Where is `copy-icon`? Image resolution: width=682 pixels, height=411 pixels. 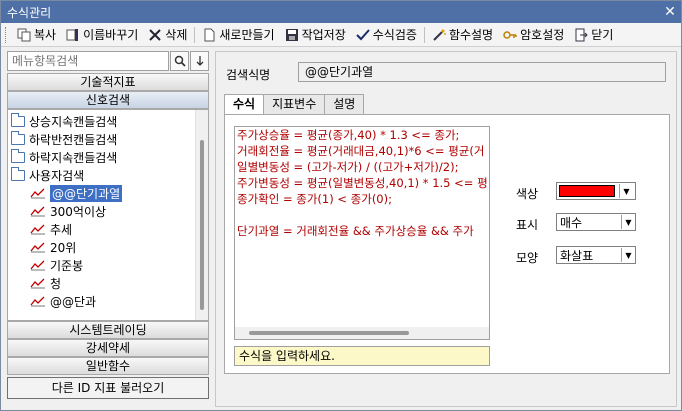
copy-icon is located at coordinates (24, 35).